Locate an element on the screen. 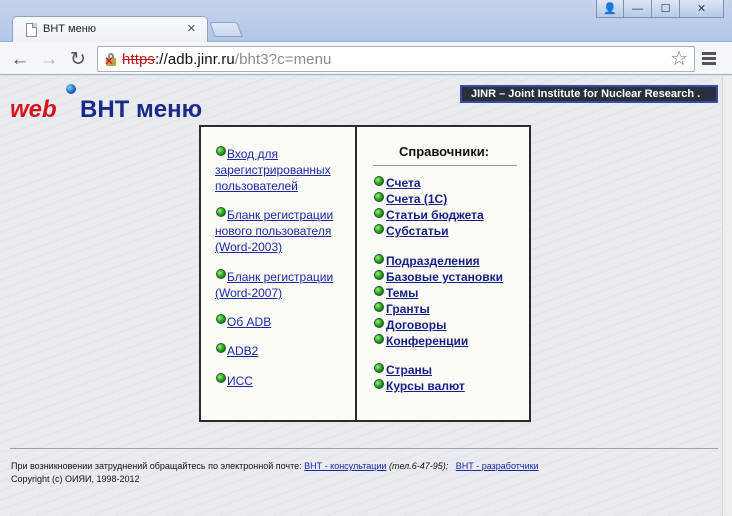  divider is located at coordinates (445, 165).